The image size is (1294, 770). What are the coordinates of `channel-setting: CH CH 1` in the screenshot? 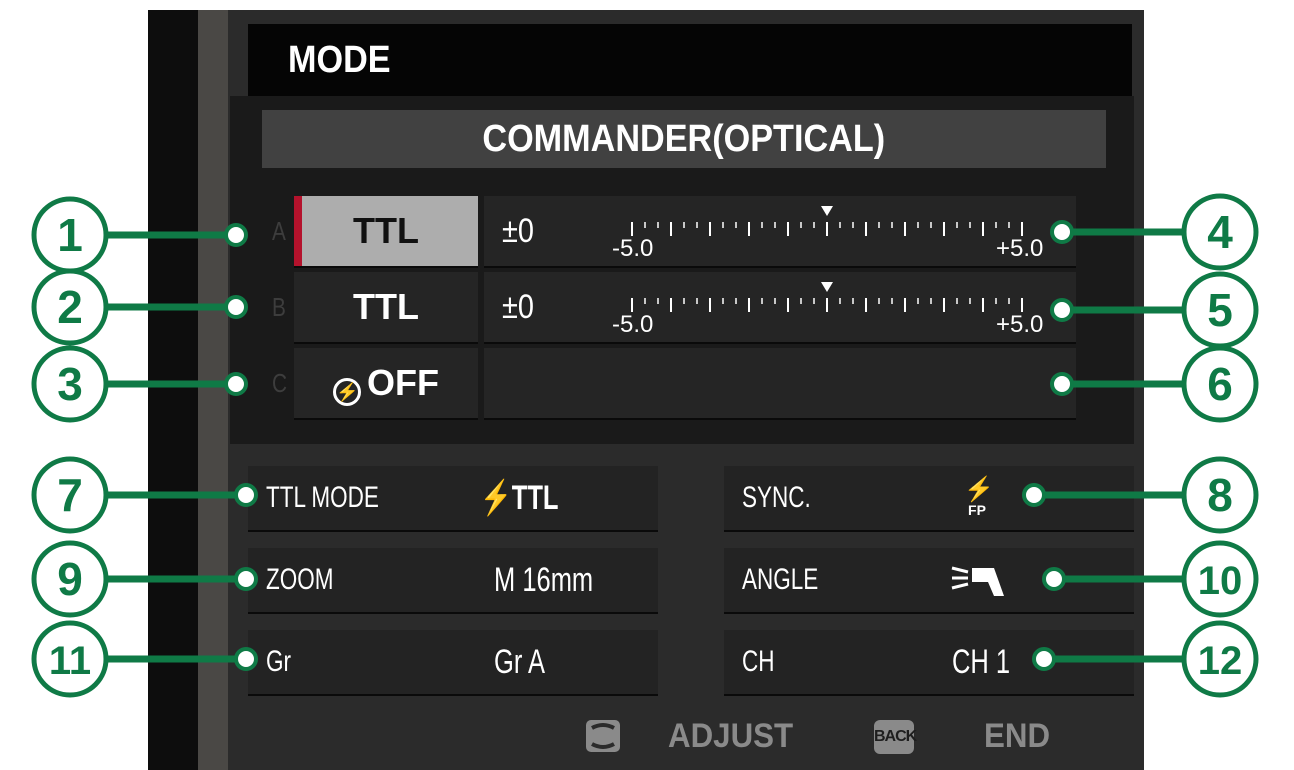 It's located at (929, 663).